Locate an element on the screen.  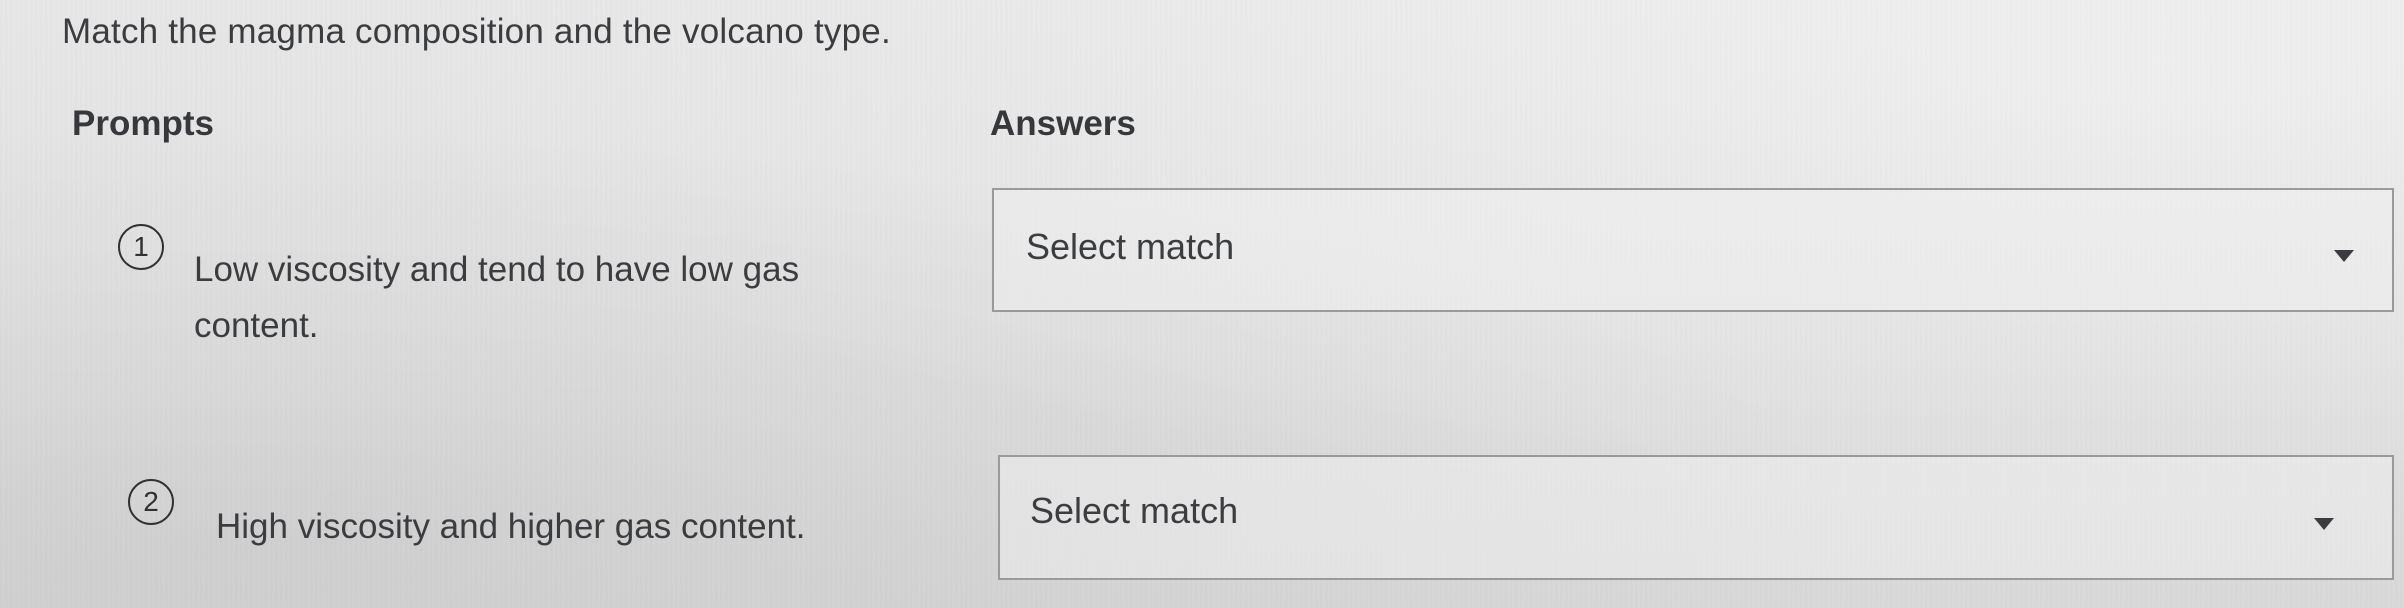
prompt-number: 2 is located at coordinates (151, 501).